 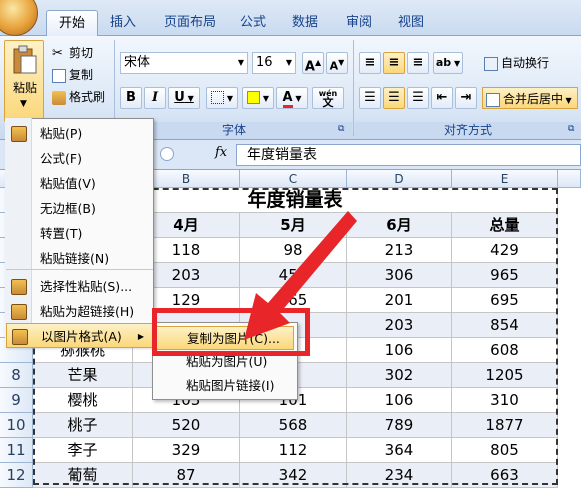 I want to click on table-cell: 854, so click(x=505, y=325).